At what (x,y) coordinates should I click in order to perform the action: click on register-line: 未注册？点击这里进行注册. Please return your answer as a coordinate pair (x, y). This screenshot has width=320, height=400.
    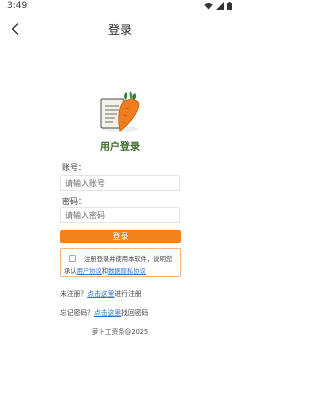
    Looking at the image, I should click on (101, 293).